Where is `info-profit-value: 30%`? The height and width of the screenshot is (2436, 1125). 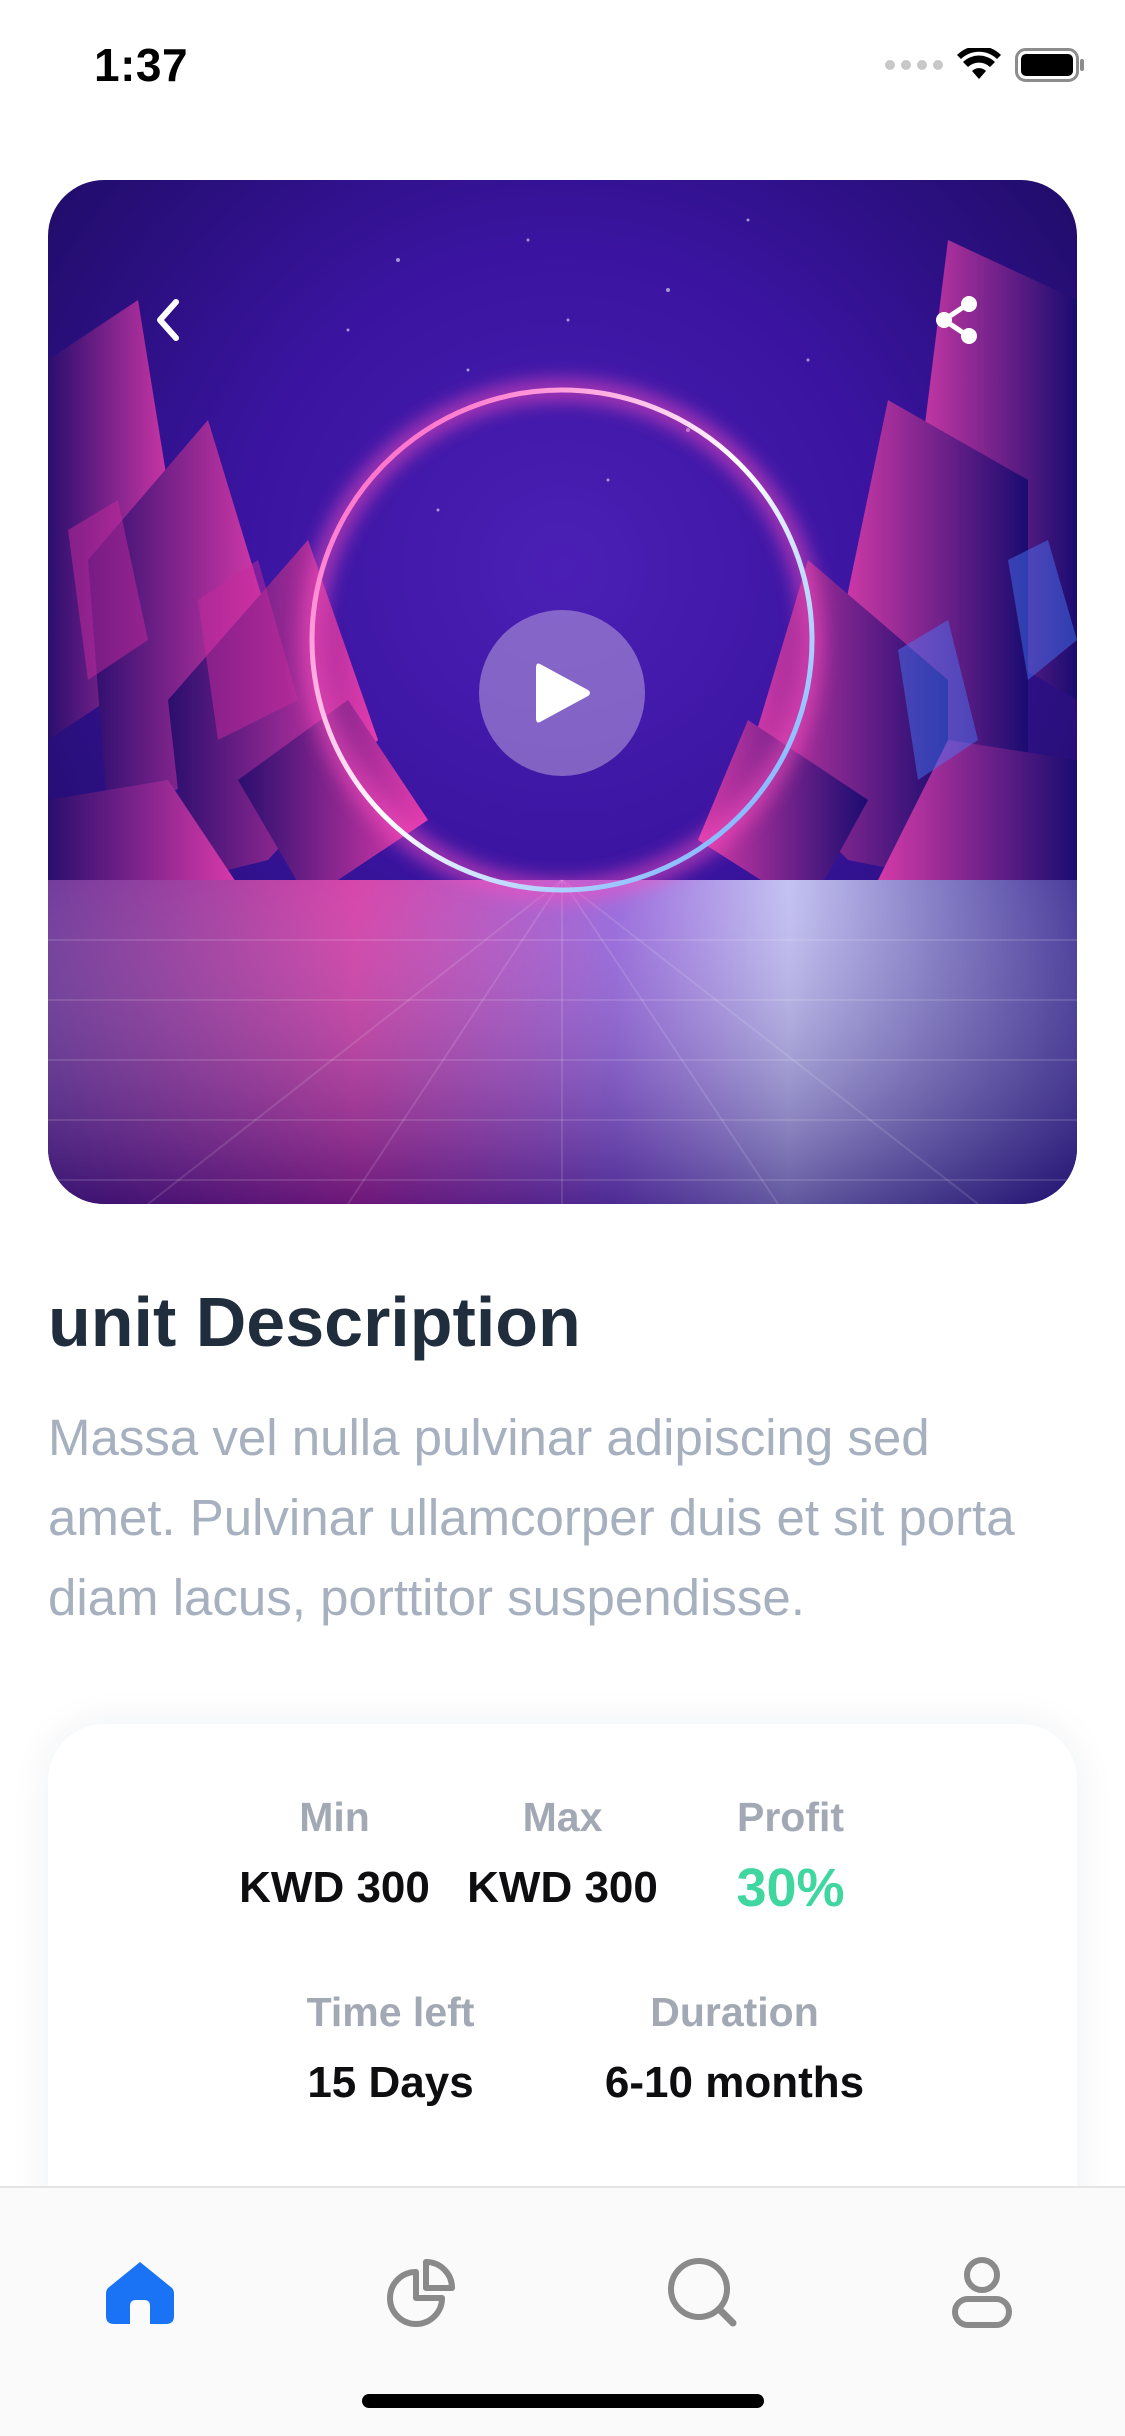 info-profit-value: 30% is located at coordinates (790, 1888).